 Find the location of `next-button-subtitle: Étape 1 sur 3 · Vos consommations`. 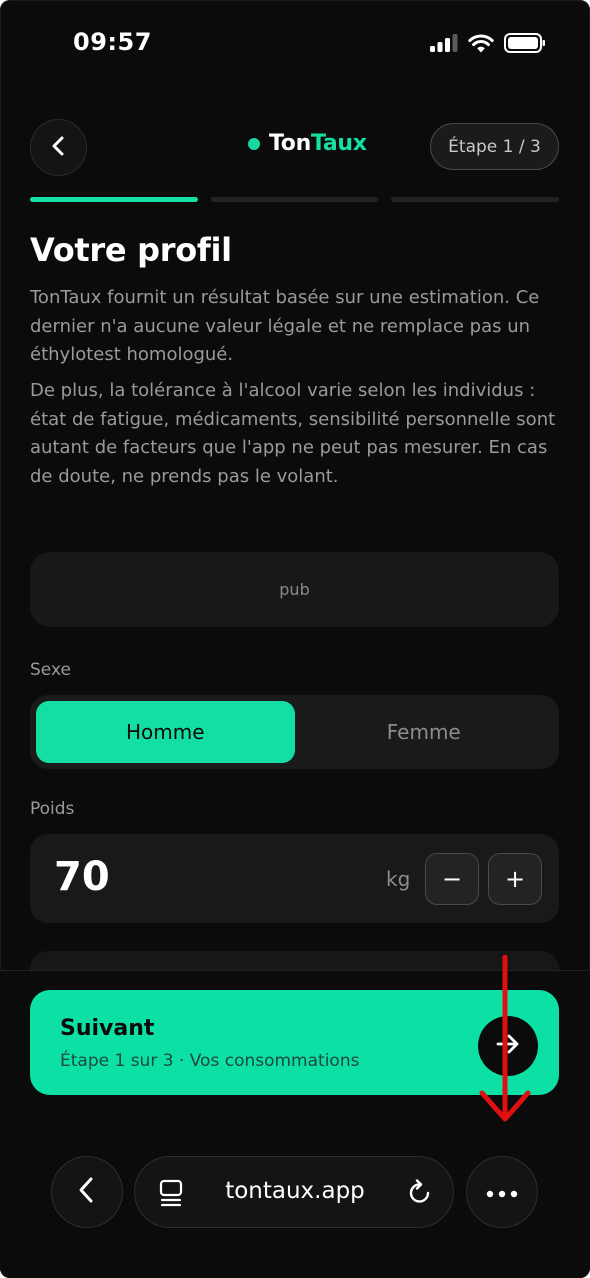

next-button-subtitle: Étape 1 sur 3 · Vos consommations is located at coordinates (210, 1061).